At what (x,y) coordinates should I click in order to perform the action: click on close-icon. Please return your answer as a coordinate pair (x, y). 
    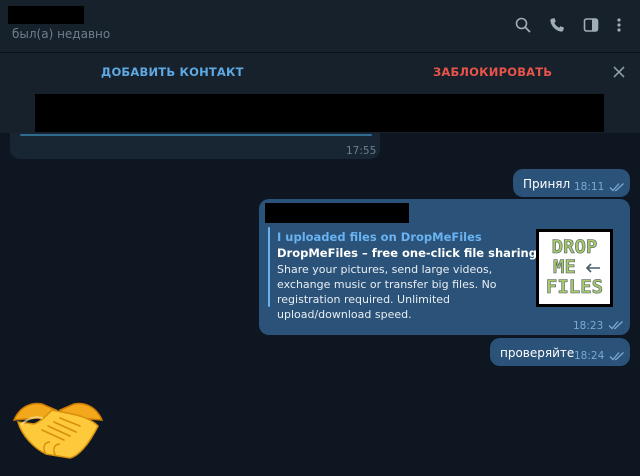
    Looking at the image, I should click on (619, 72).